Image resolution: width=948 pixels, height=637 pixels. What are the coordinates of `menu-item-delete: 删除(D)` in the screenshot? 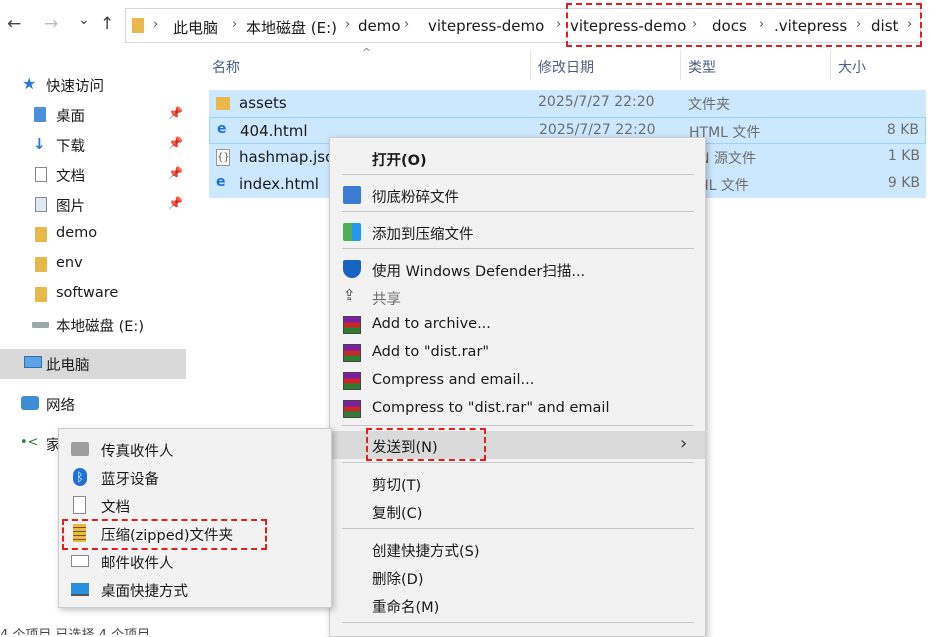 It's located at (517, 577).